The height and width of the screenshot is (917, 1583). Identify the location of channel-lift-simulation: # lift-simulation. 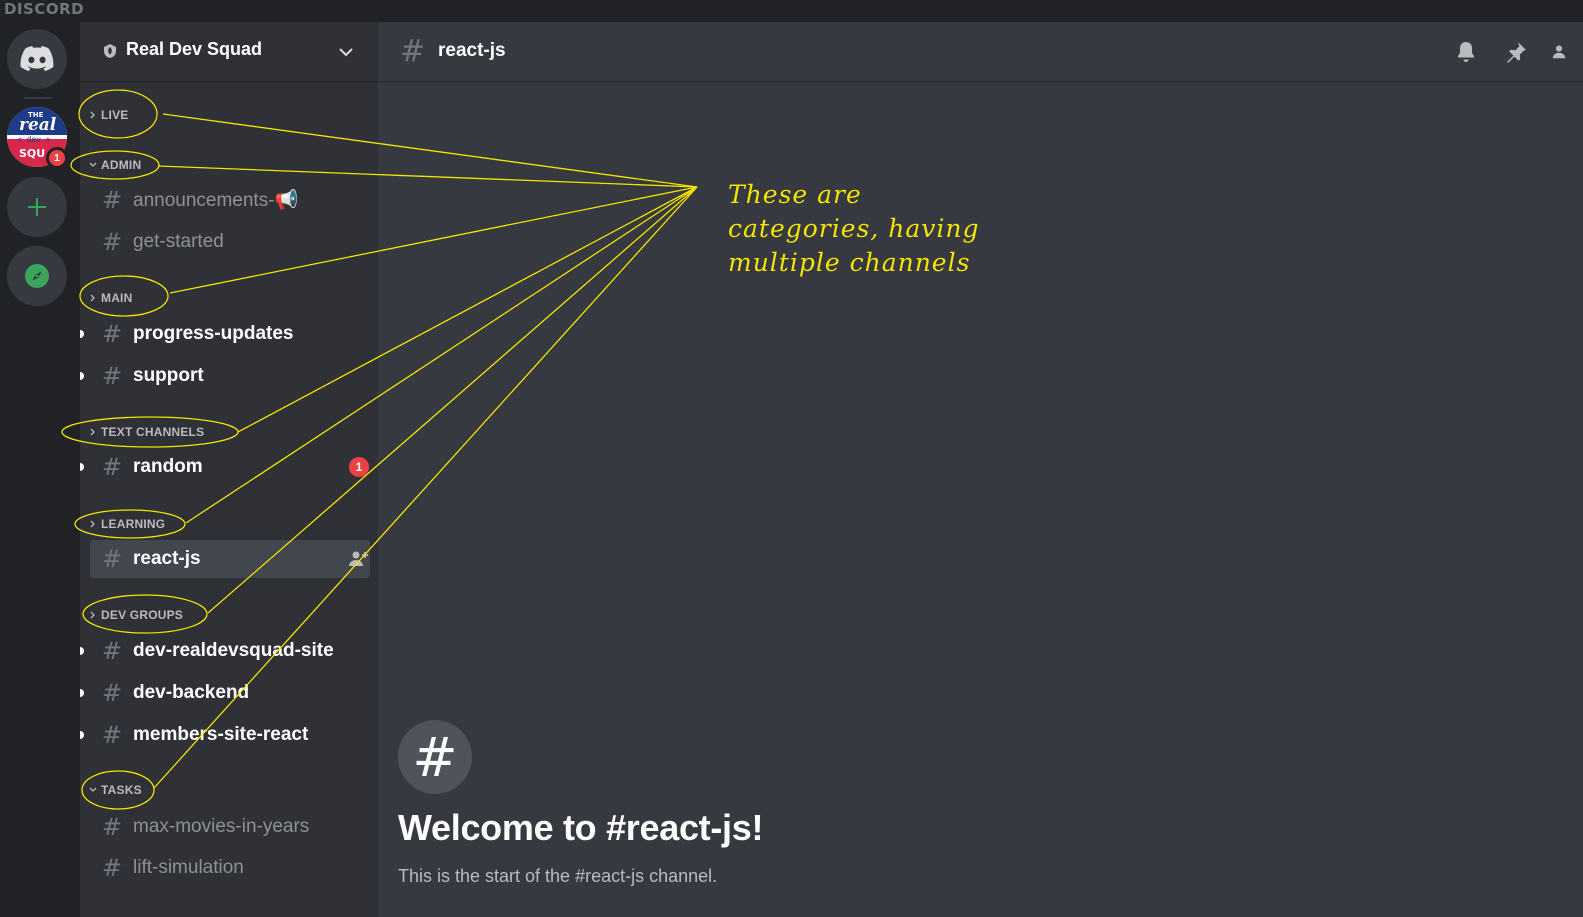
(230, 868).